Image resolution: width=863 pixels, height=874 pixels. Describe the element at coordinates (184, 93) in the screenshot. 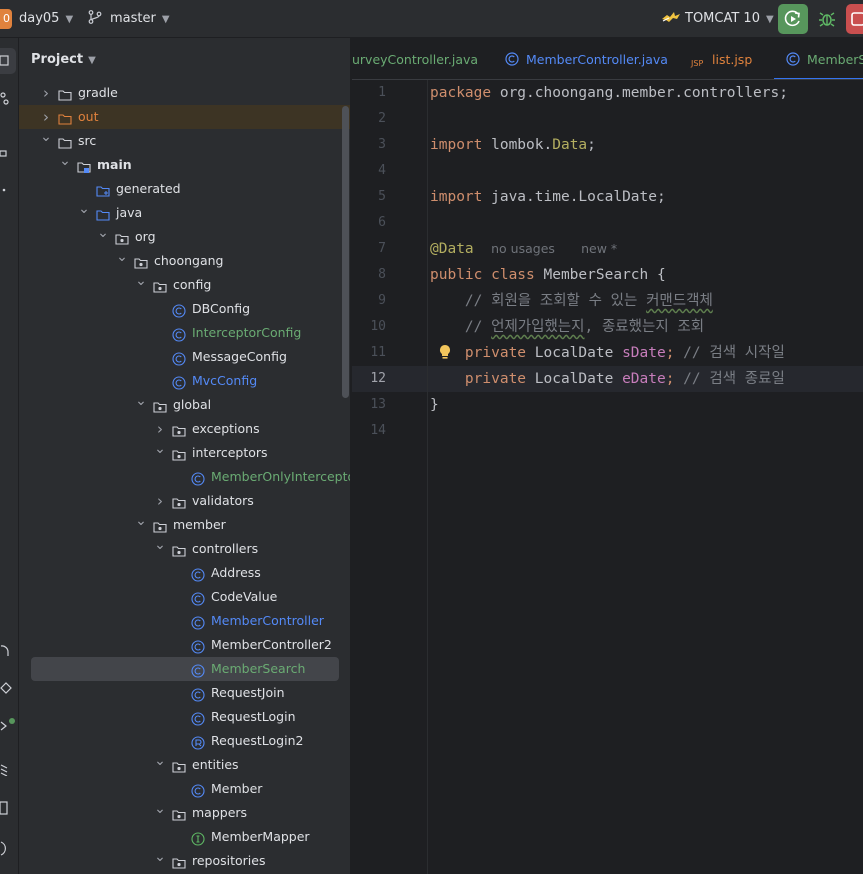

I see `tree-item-gradle: › gradle` at that location.